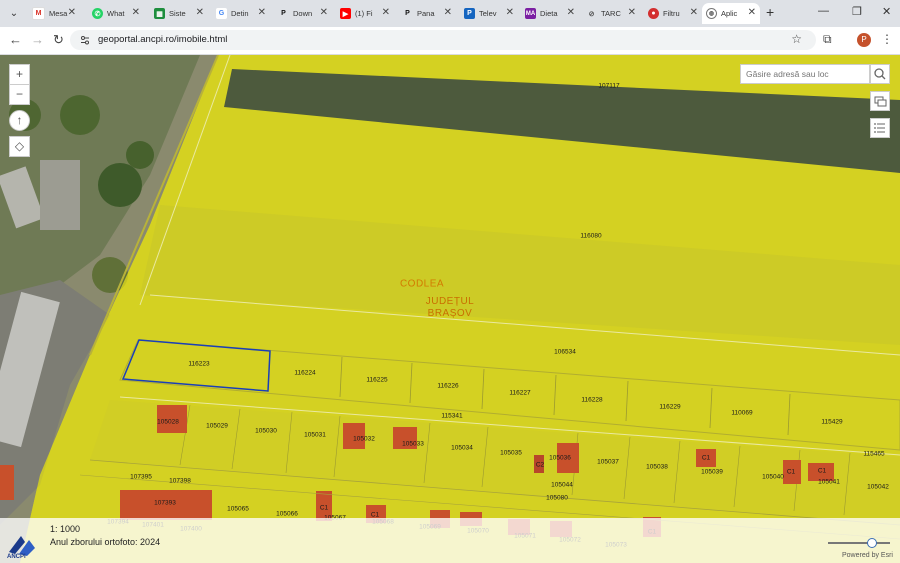 The image size is (900, 563). What do you see at coordinates (180, 481) in the screenshot?
I see `parcel-label: 107398` at bounding box center [180, 481].